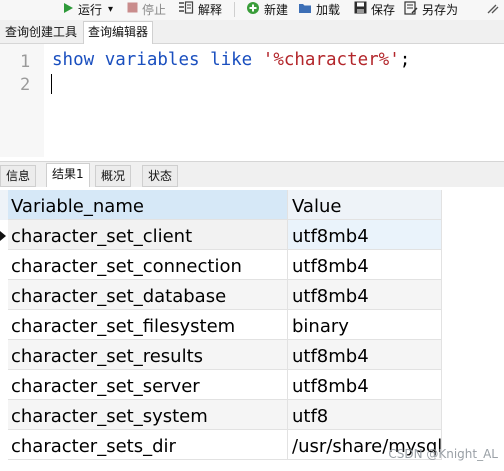  Describe the element at coordinates (405, 60) in the screenshot. I see `sql-semicolon: ;` at that location.